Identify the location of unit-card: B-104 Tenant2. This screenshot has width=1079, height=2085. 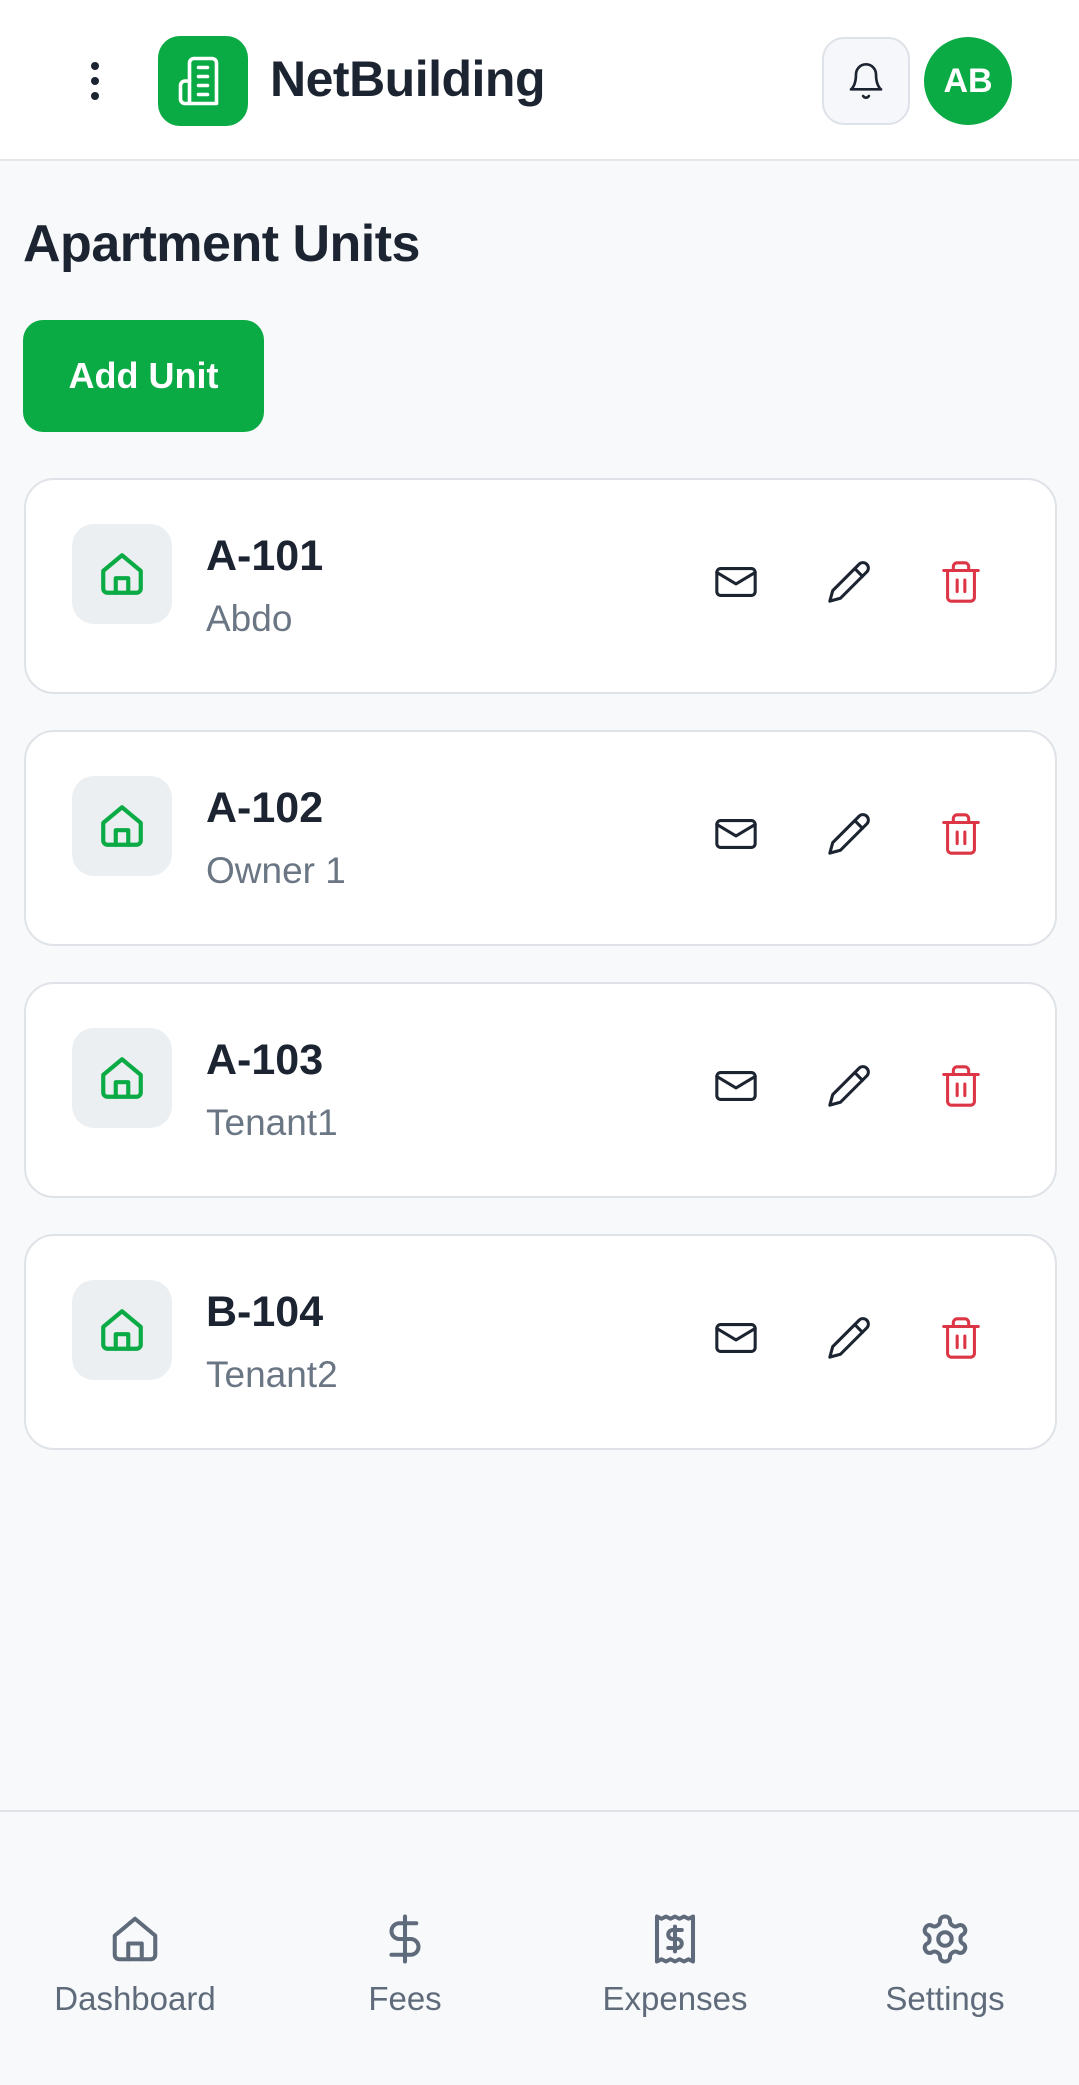
(540, 1342).